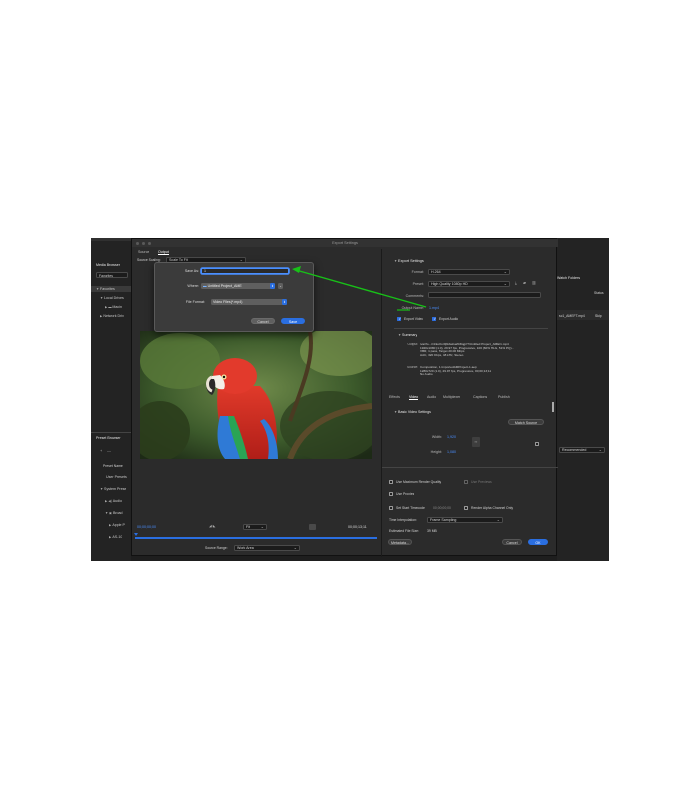 Image resolution: width=700 pixels, height=800 pixels. What do you see at coordinates (359, 288) in the screenshot?
I see `annotation-arrow` at bounding box center [359, 288].